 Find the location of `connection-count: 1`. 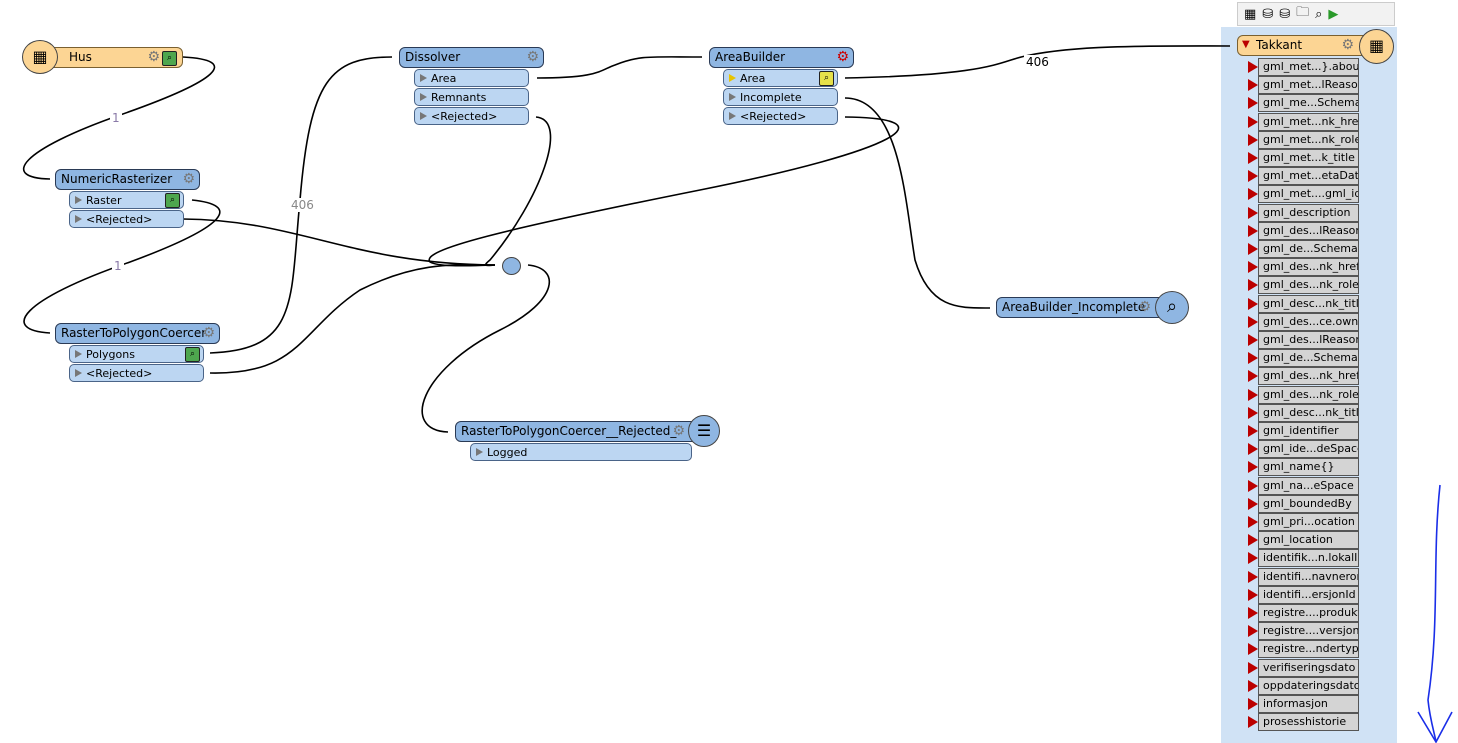

connection-count: 1 is located at coordinates (116, 118).